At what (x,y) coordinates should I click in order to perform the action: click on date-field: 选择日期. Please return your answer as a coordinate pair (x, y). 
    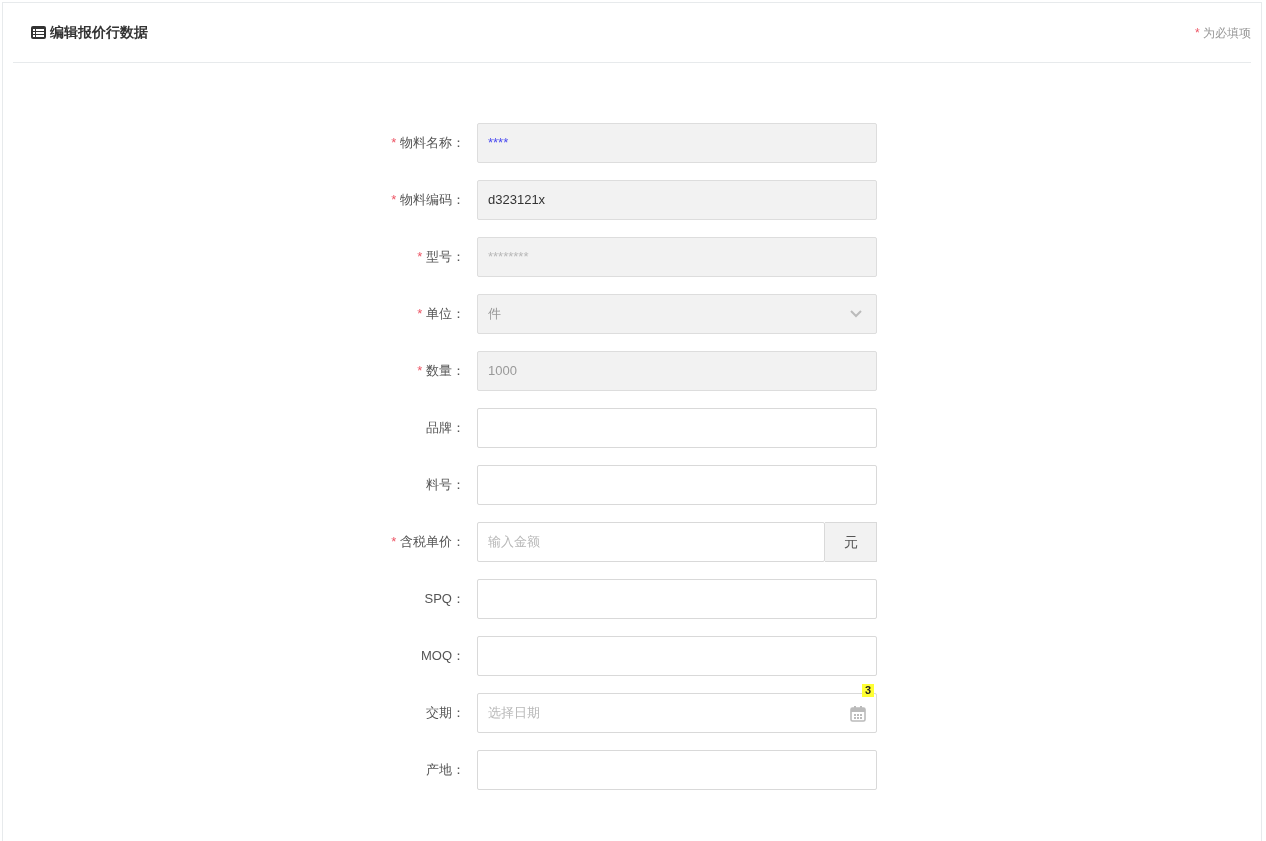
    Looking at the image, I should click on (677, 713).